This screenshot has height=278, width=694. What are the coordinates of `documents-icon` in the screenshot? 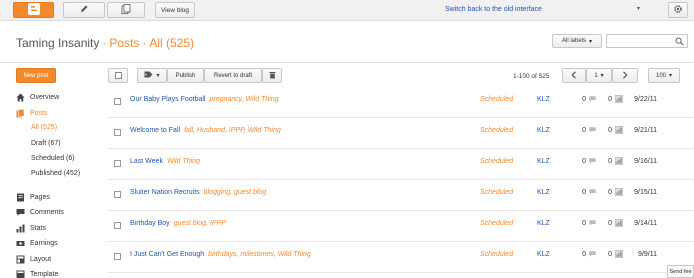 It's located at (126, 10).